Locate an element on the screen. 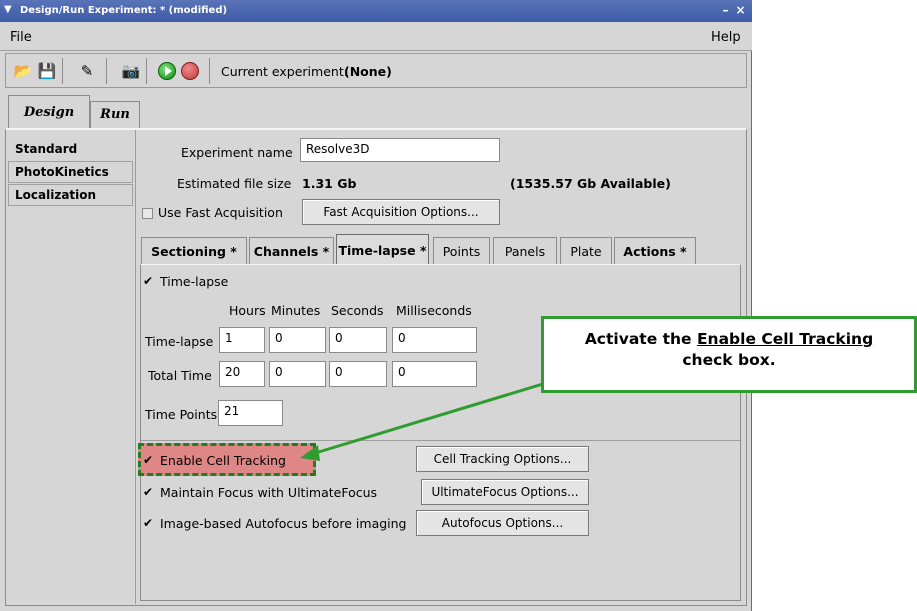 The image size is (917, 611). callout-prefix: Activate the is located at coordinates (640, 339).